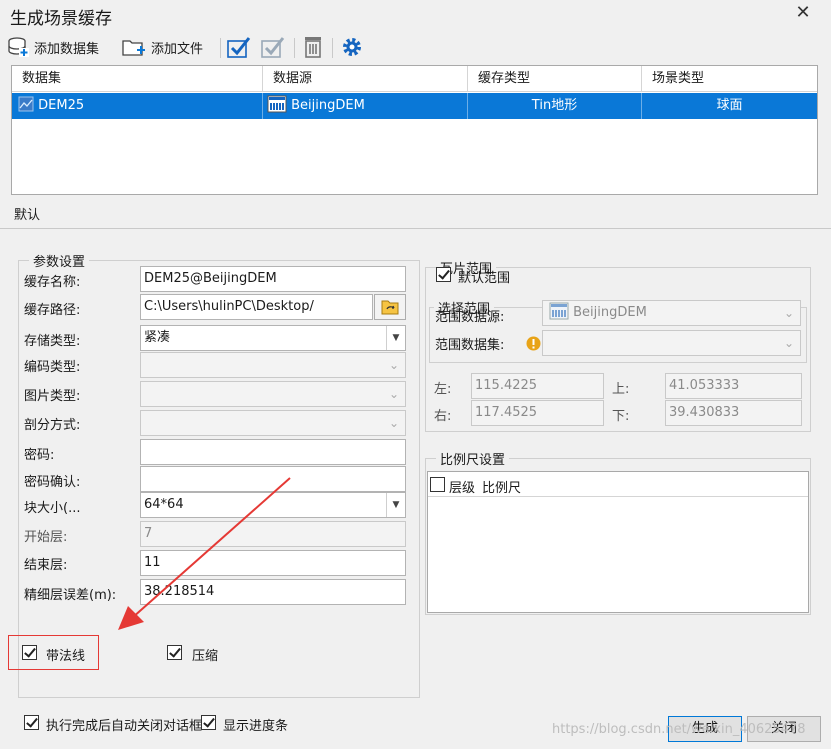 The height and width of the screenshot is (749, 831). Describe the element at coordinates (679, 729) in the screenshot. I see `watermark: https://blog.csdn.net/weixin_40625478` at that location.